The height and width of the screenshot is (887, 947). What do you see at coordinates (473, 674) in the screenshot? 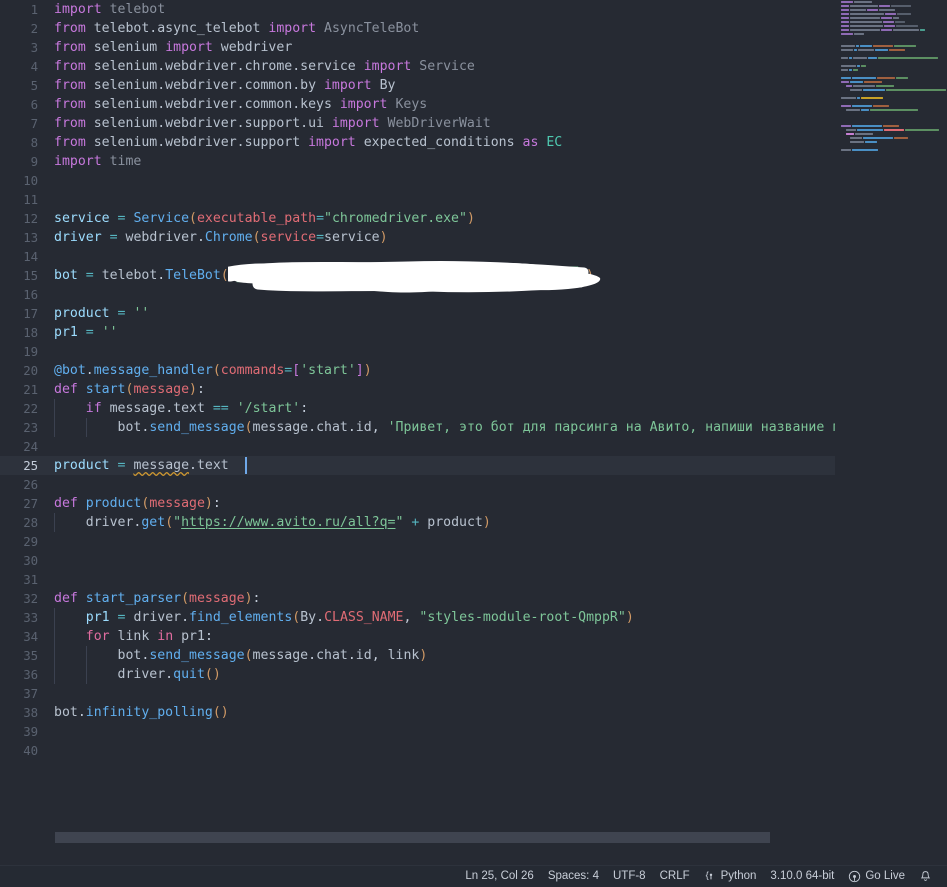
I see `code-line: 36 driver.quit()` at bounding box center [473, 674].